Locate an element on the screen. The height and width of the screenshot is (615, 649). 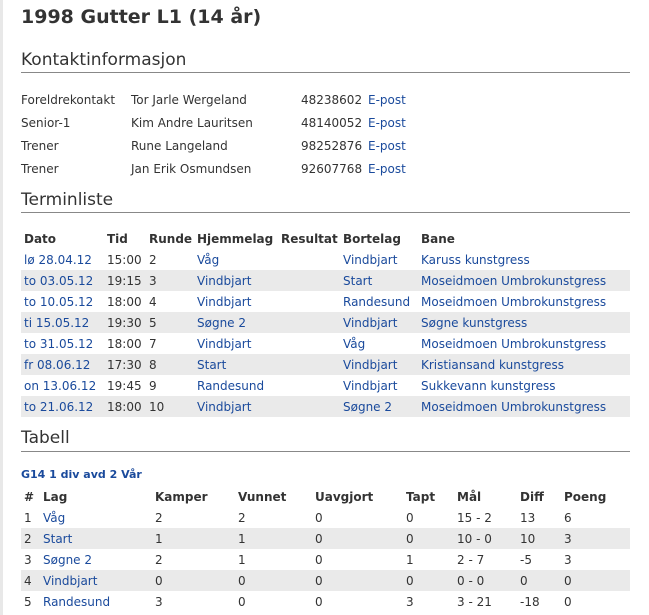
contacts-divider is located at coordinates (325, 72).